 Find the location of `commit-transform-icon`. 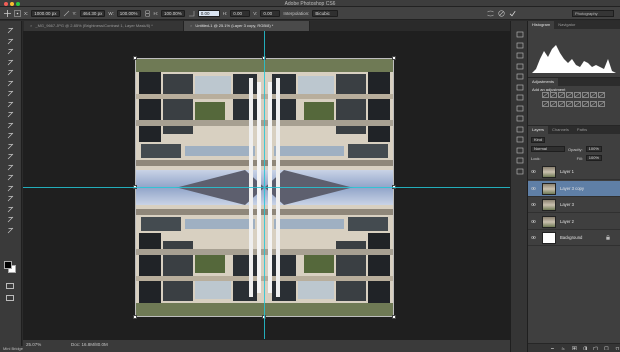

commit-transform-icon is located at coordinates (512, 13).